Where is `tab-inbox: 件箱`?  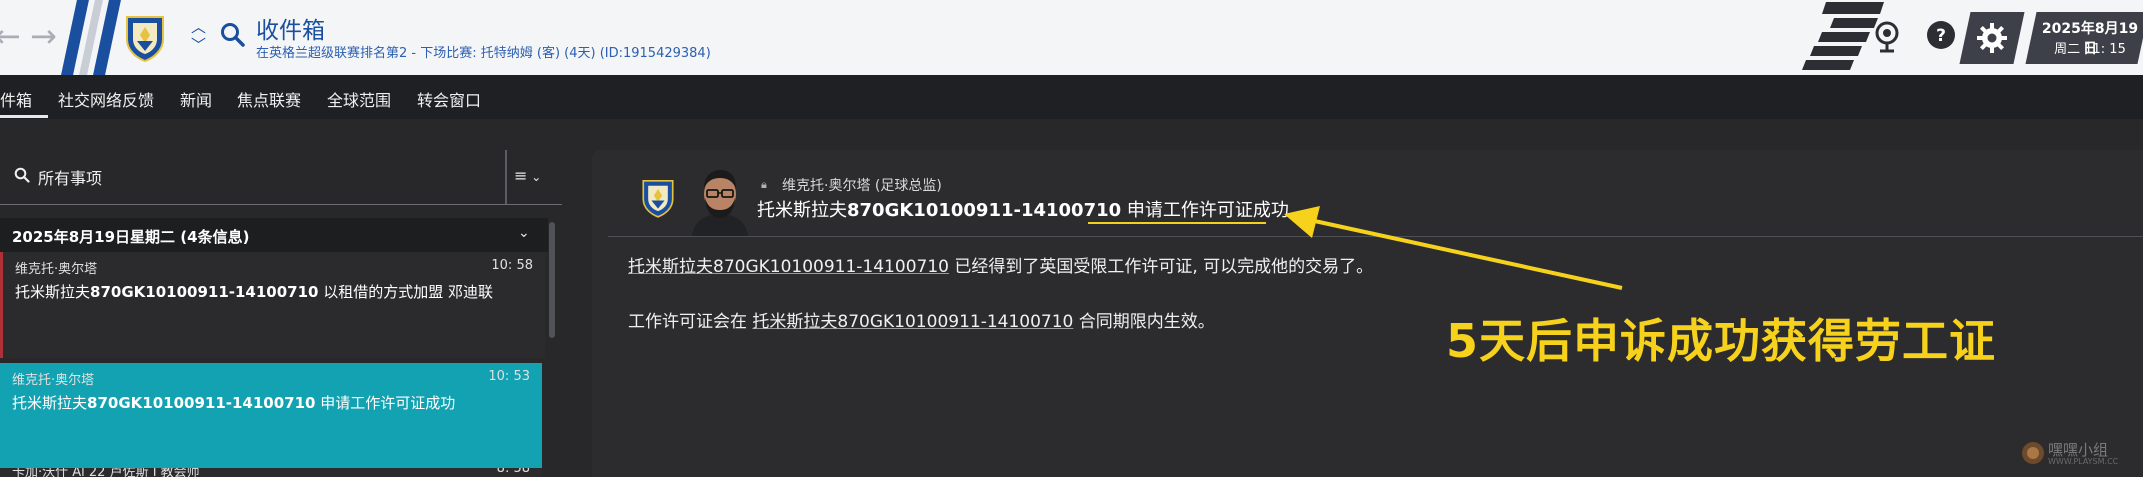 tab-inbox: 件箱 is located at coordinates (16, 99).